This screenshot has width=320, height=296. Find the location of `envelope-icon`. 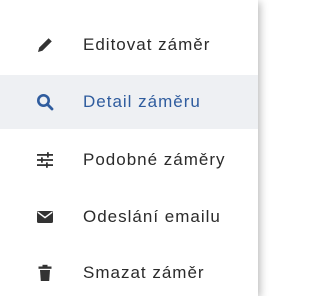

envelope-icon is located at coordinates (45, 217).